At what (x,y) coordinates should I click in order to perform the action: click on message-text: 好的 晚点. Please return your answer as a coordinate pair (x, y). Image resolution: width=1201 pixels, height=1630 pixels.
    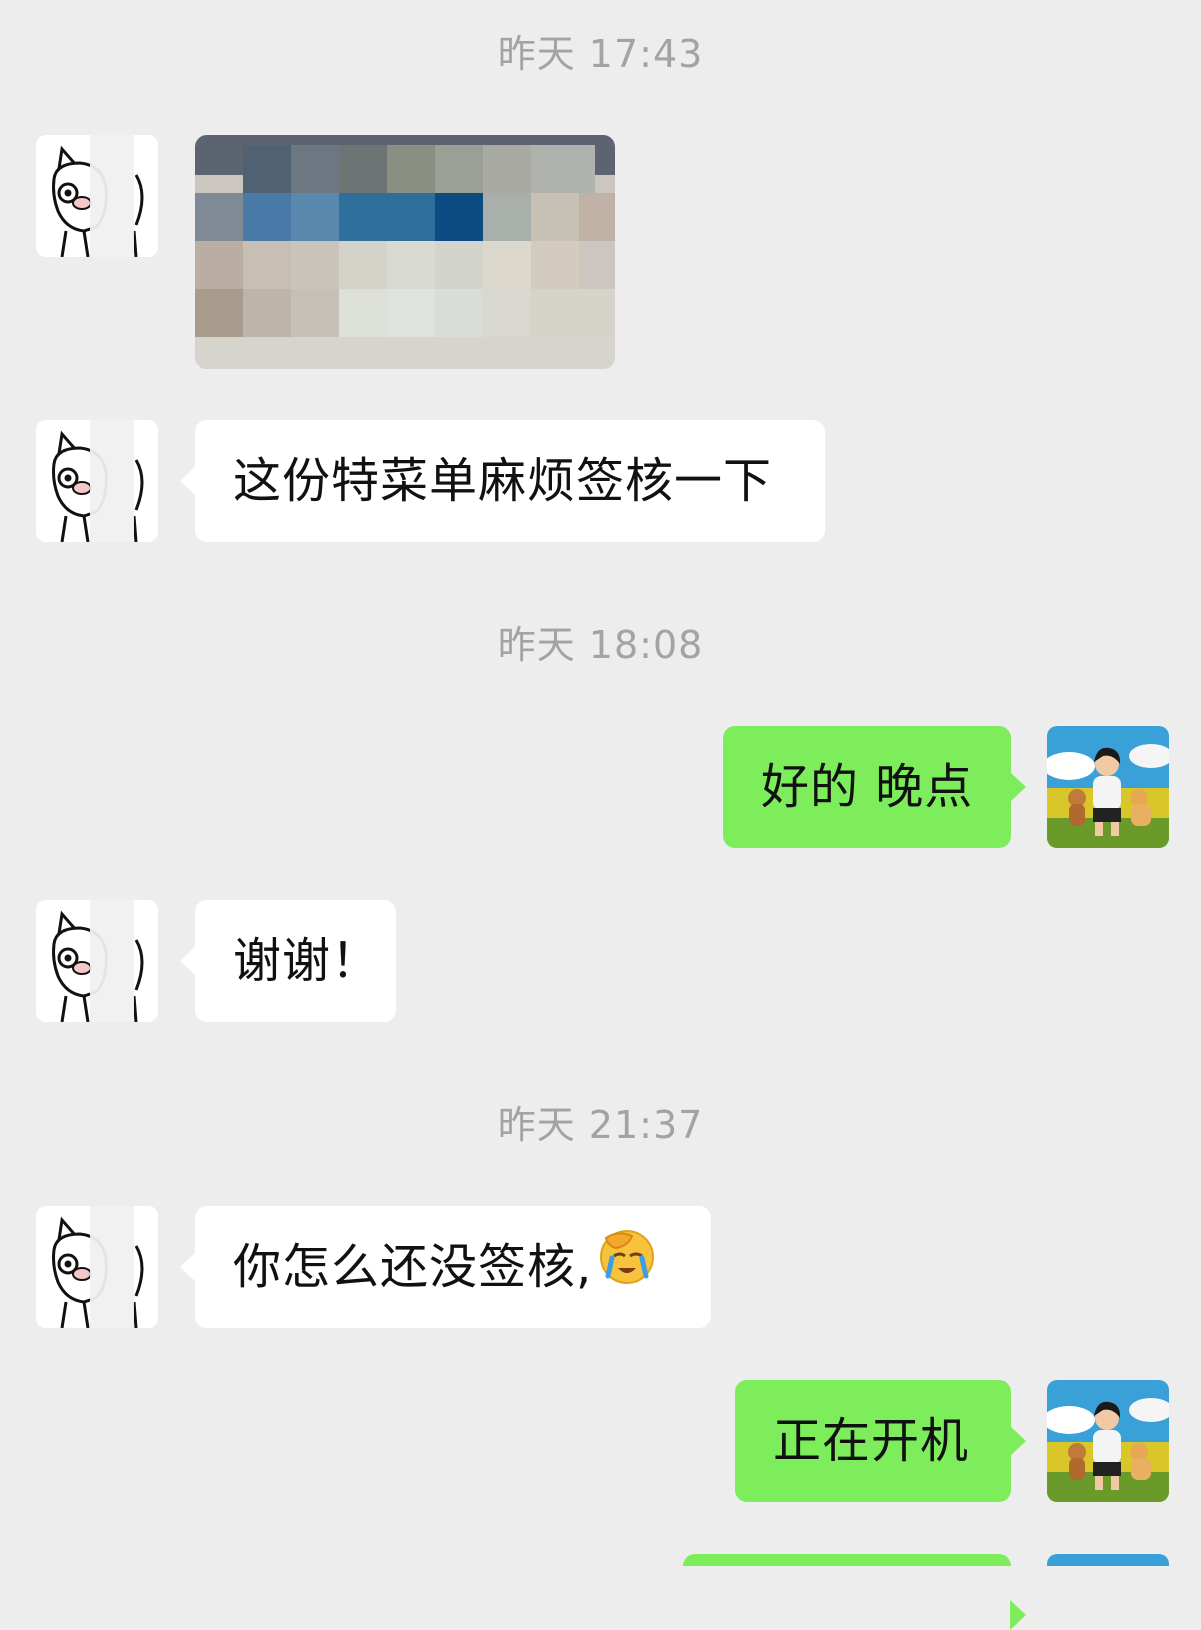
    Looking at the image, I should click on (867, 787).